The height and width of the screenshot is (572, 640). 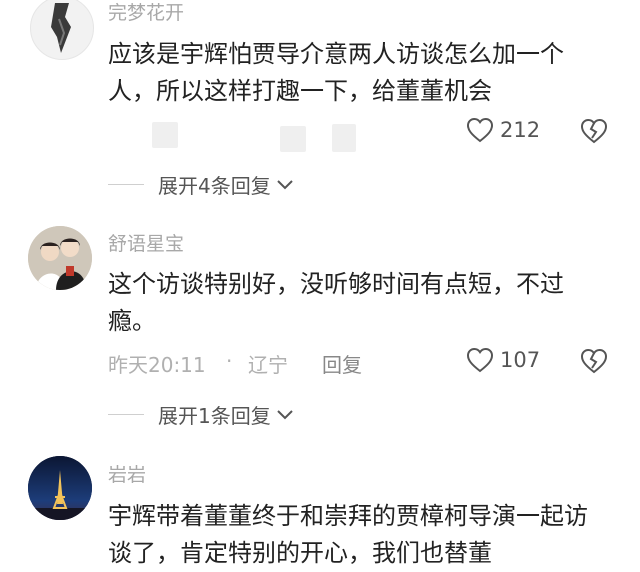 I want to click on comment-time: 昨天20:11, so click(x=157, y=365).